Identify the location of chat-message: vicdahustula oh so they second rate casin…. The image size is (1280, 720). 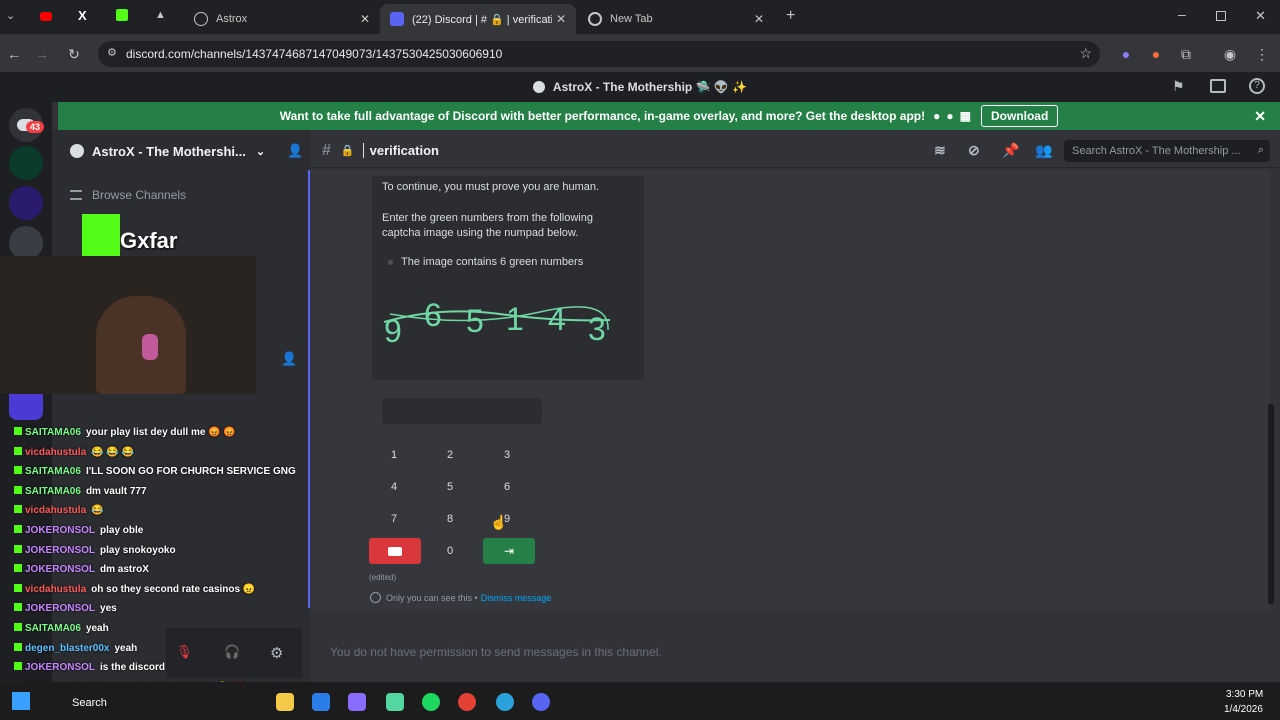
(134, 589).